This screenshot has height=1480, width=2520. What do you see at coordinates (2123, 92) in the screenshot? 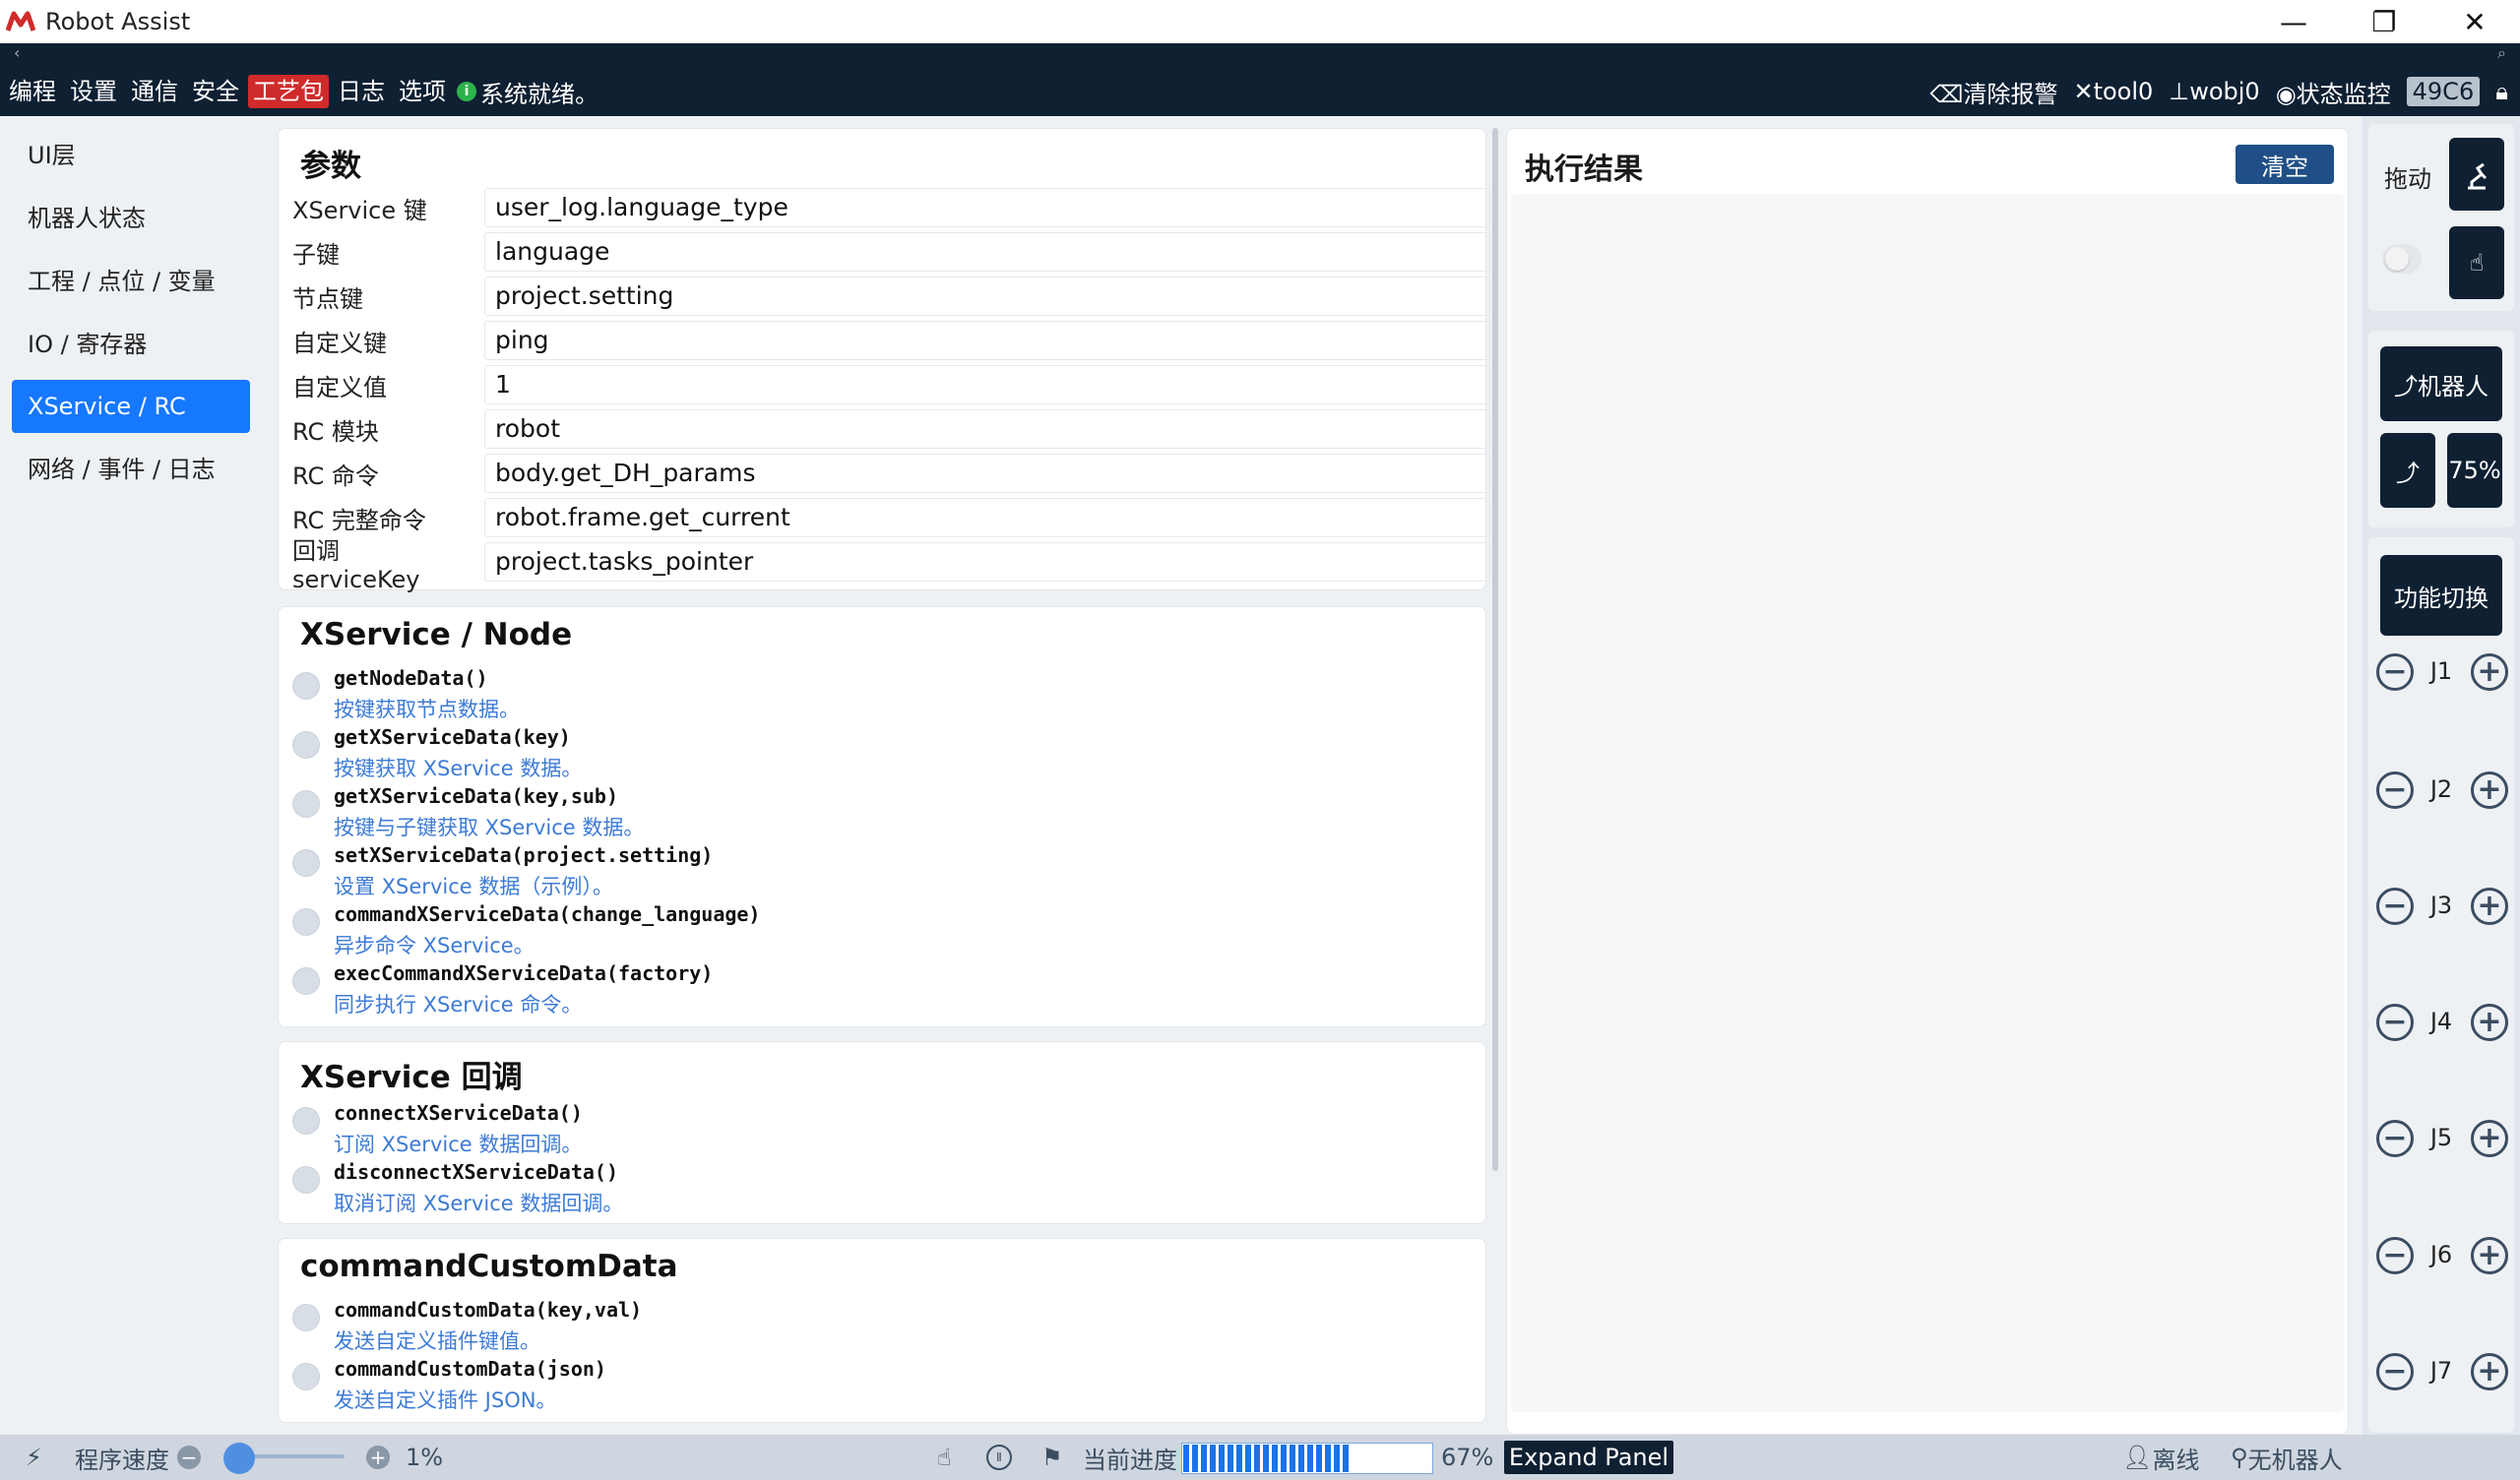
I see `tool-label: tool0` at bounding box center [2123, 92].